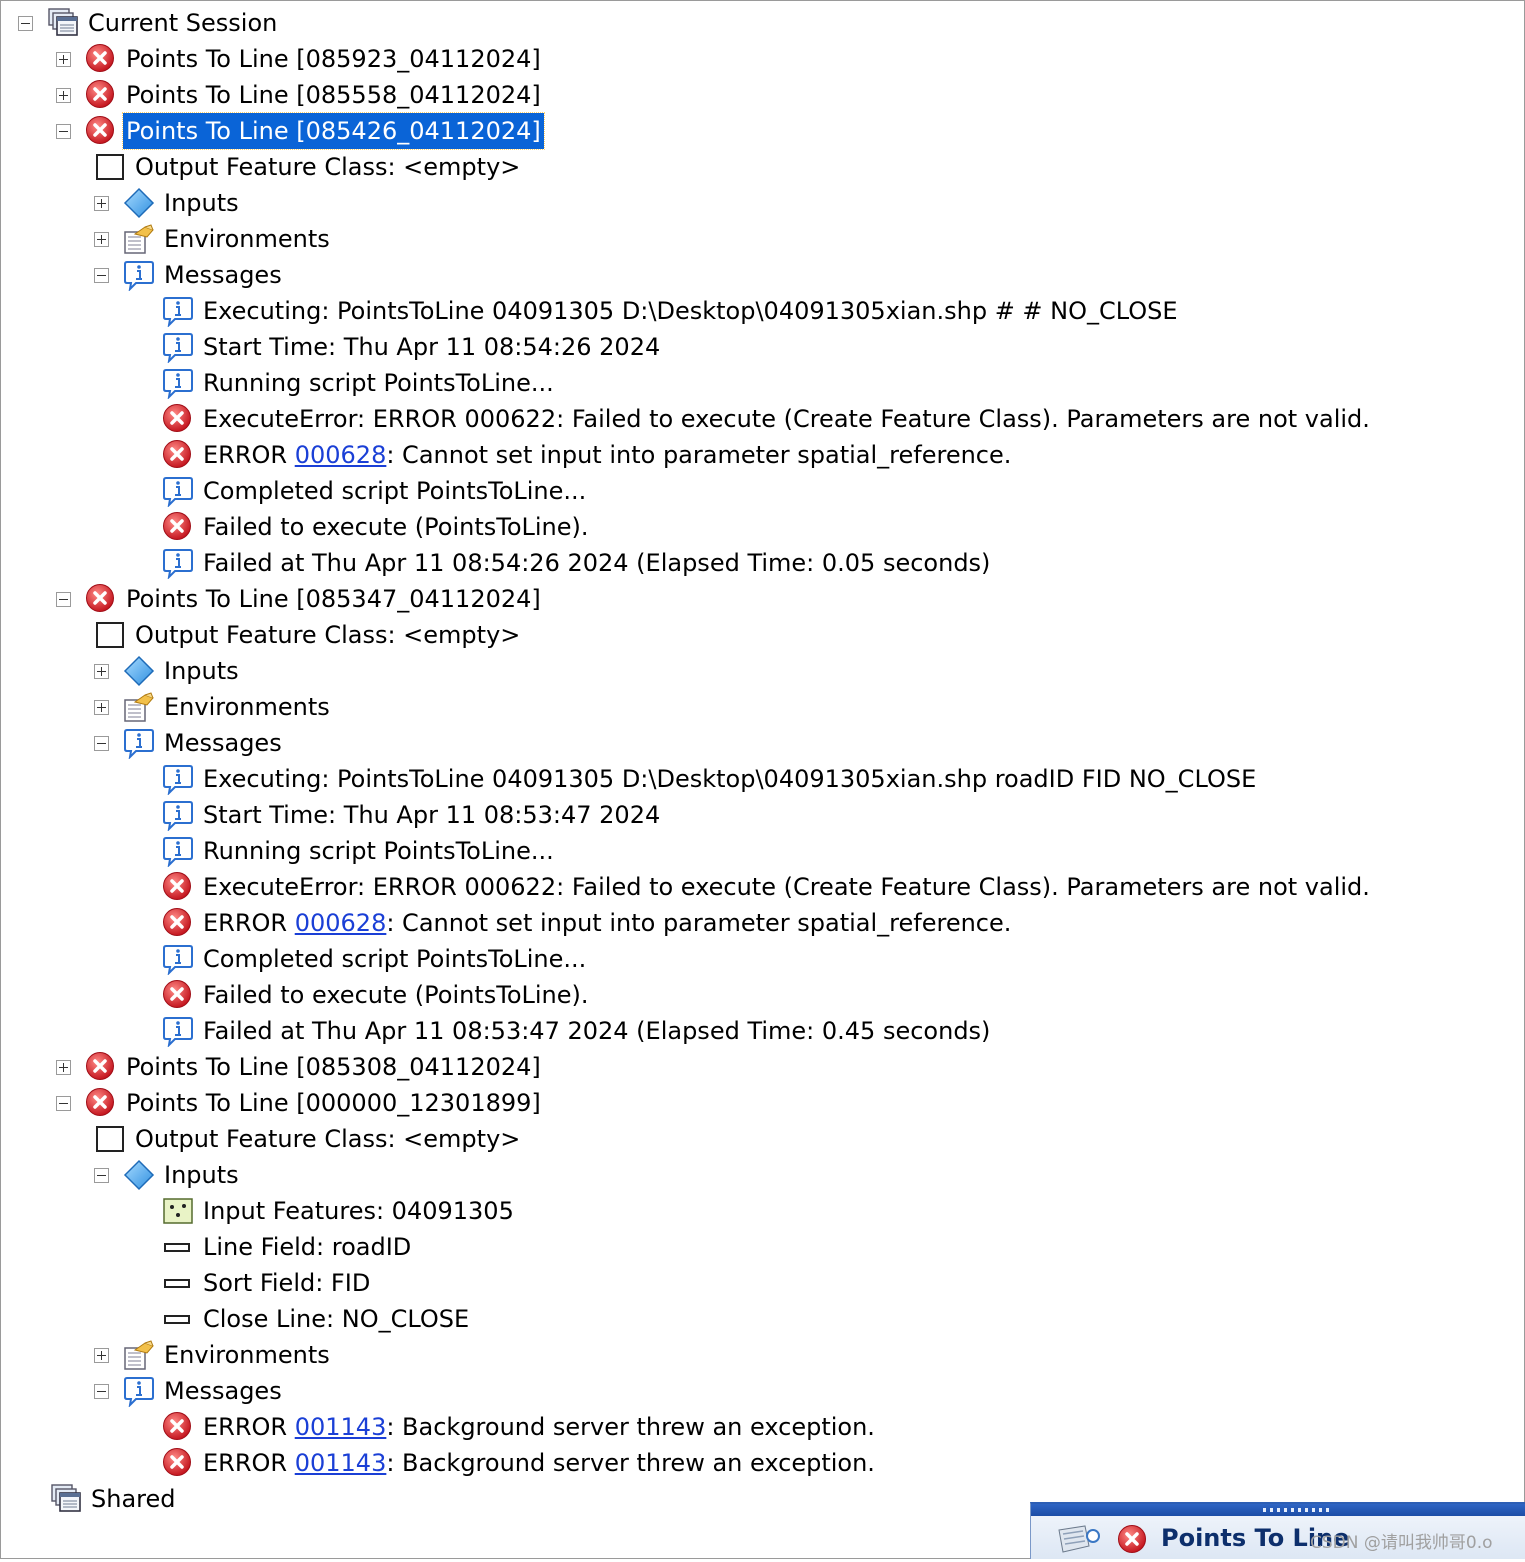 The height and width of the screenshot is (1562, 1525). What do you see at coordinates (267, 1283) in the screenshot?
I see `tree-node-input-param: Sort Field: FID` at bounding box center [267, 1283].